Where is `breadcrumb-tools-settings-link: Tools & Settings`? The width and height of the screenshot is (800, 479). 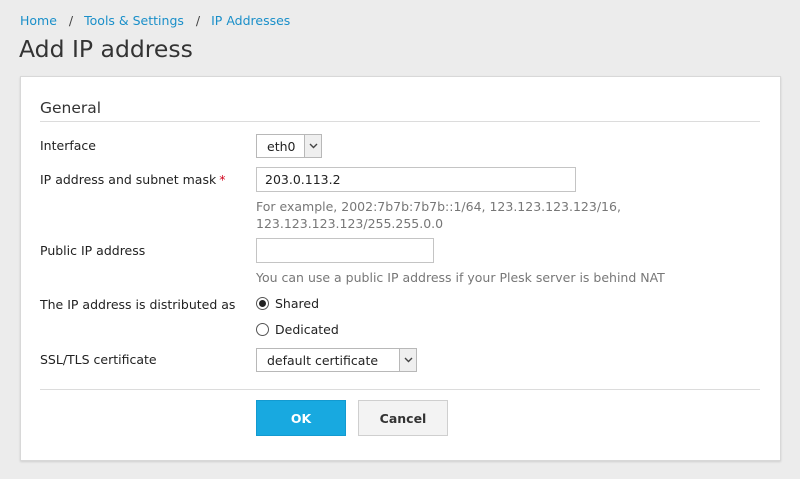
breadcrumb-tools-settings-link: Tools & Settings is located at coordinates (134, 20).